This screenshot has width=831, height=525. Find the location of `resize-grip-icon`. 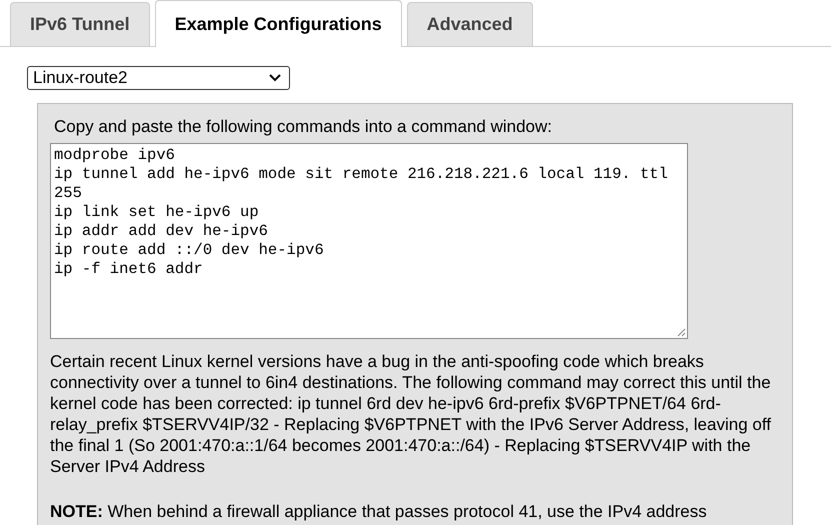

resize-grip-icon is located at coordinates (681, 332).